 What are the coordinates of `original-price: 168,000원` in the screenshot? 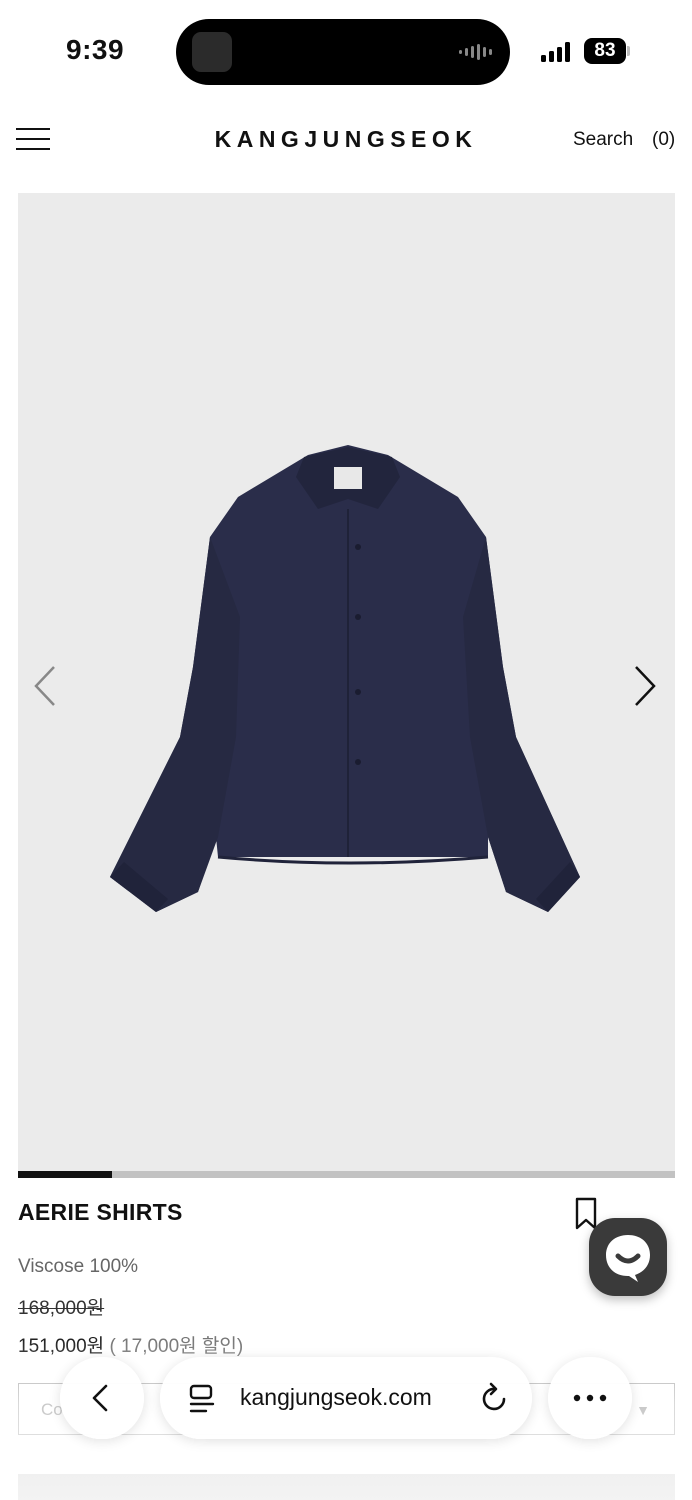 It's located at (61, 1308).